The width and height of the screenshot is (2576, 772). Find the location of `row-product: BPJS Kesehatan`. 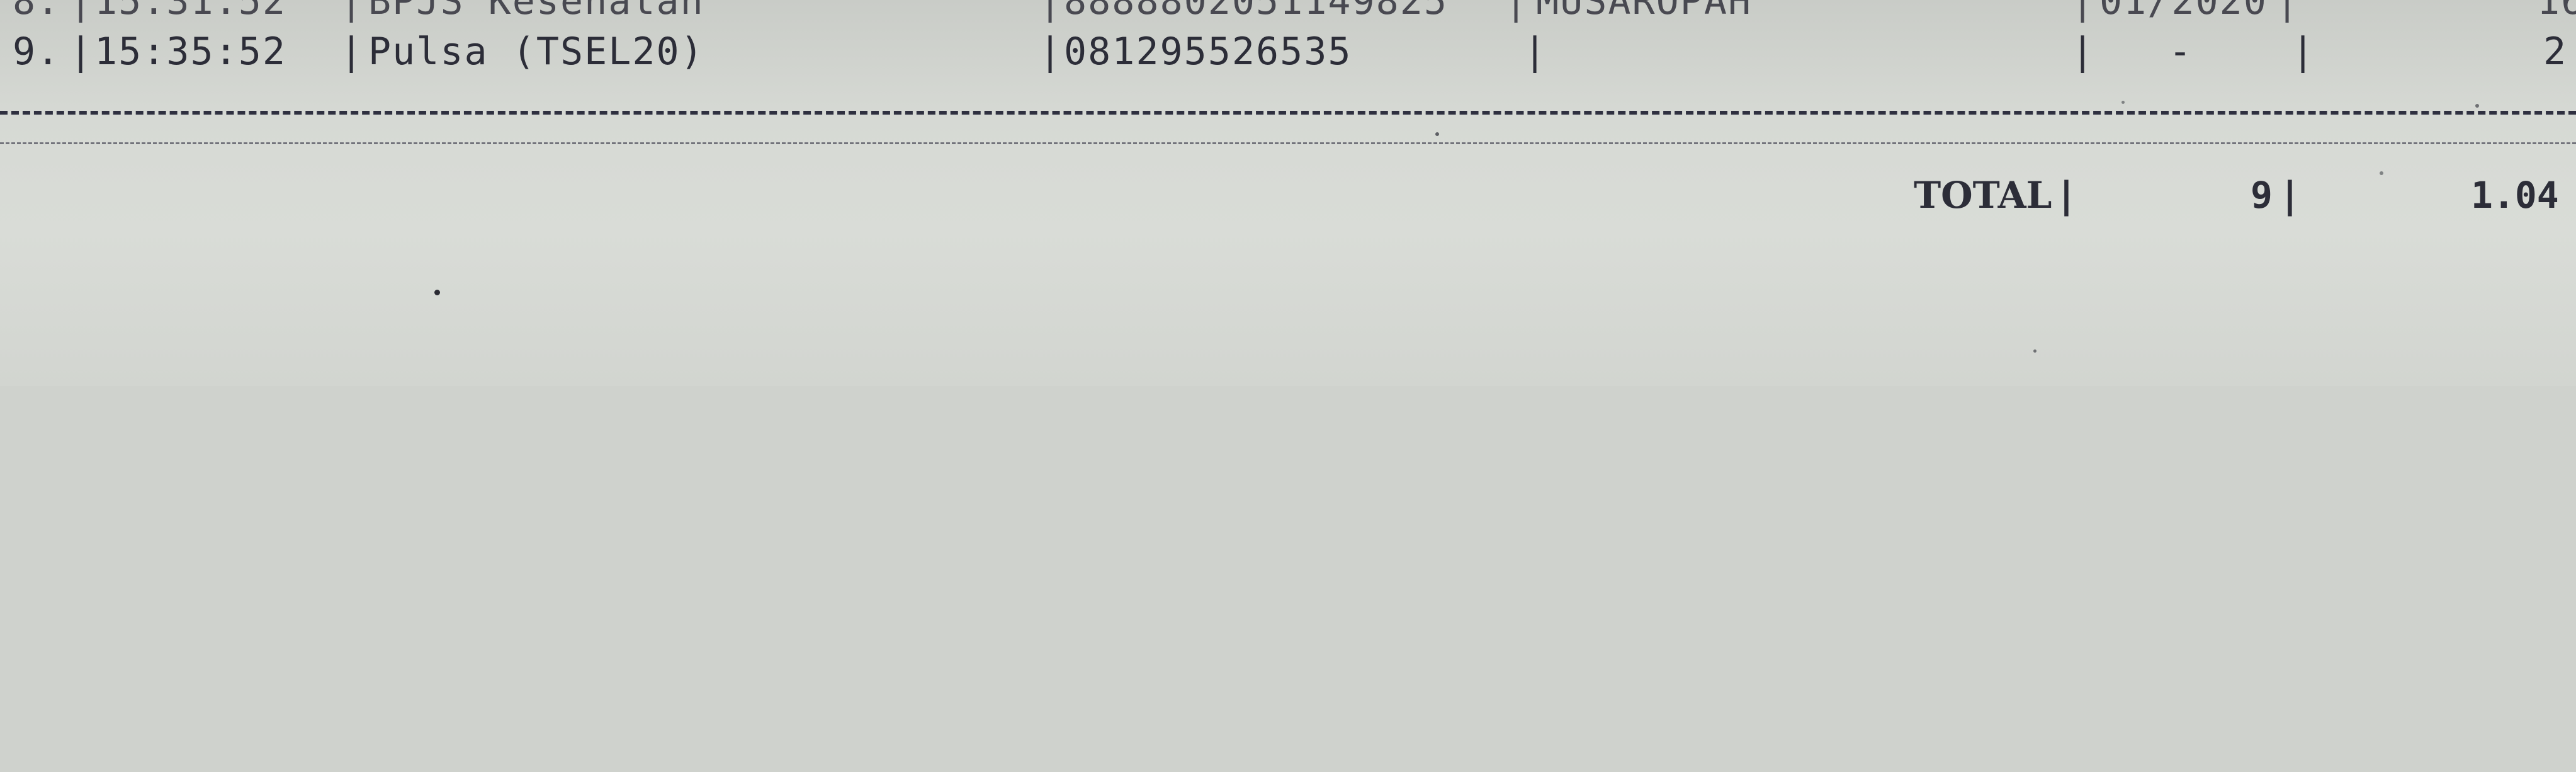

row-product: BPJS Kesehatan is located at coordinates (536, 11).